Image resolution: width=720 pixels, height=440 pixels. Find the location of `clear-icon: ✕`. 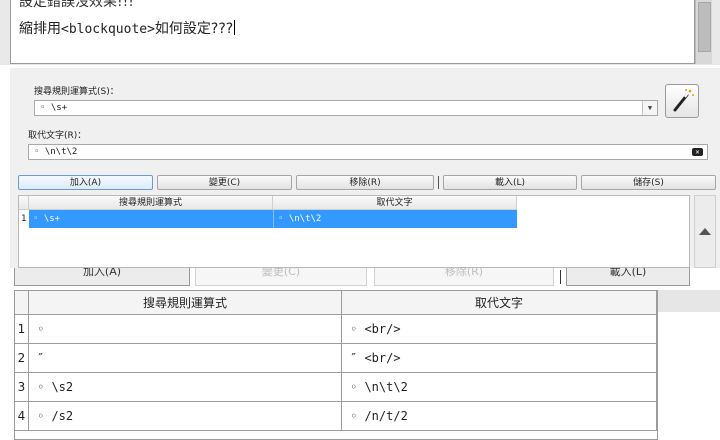

clear-icon: ✕ is located at coordinates (697, 152).